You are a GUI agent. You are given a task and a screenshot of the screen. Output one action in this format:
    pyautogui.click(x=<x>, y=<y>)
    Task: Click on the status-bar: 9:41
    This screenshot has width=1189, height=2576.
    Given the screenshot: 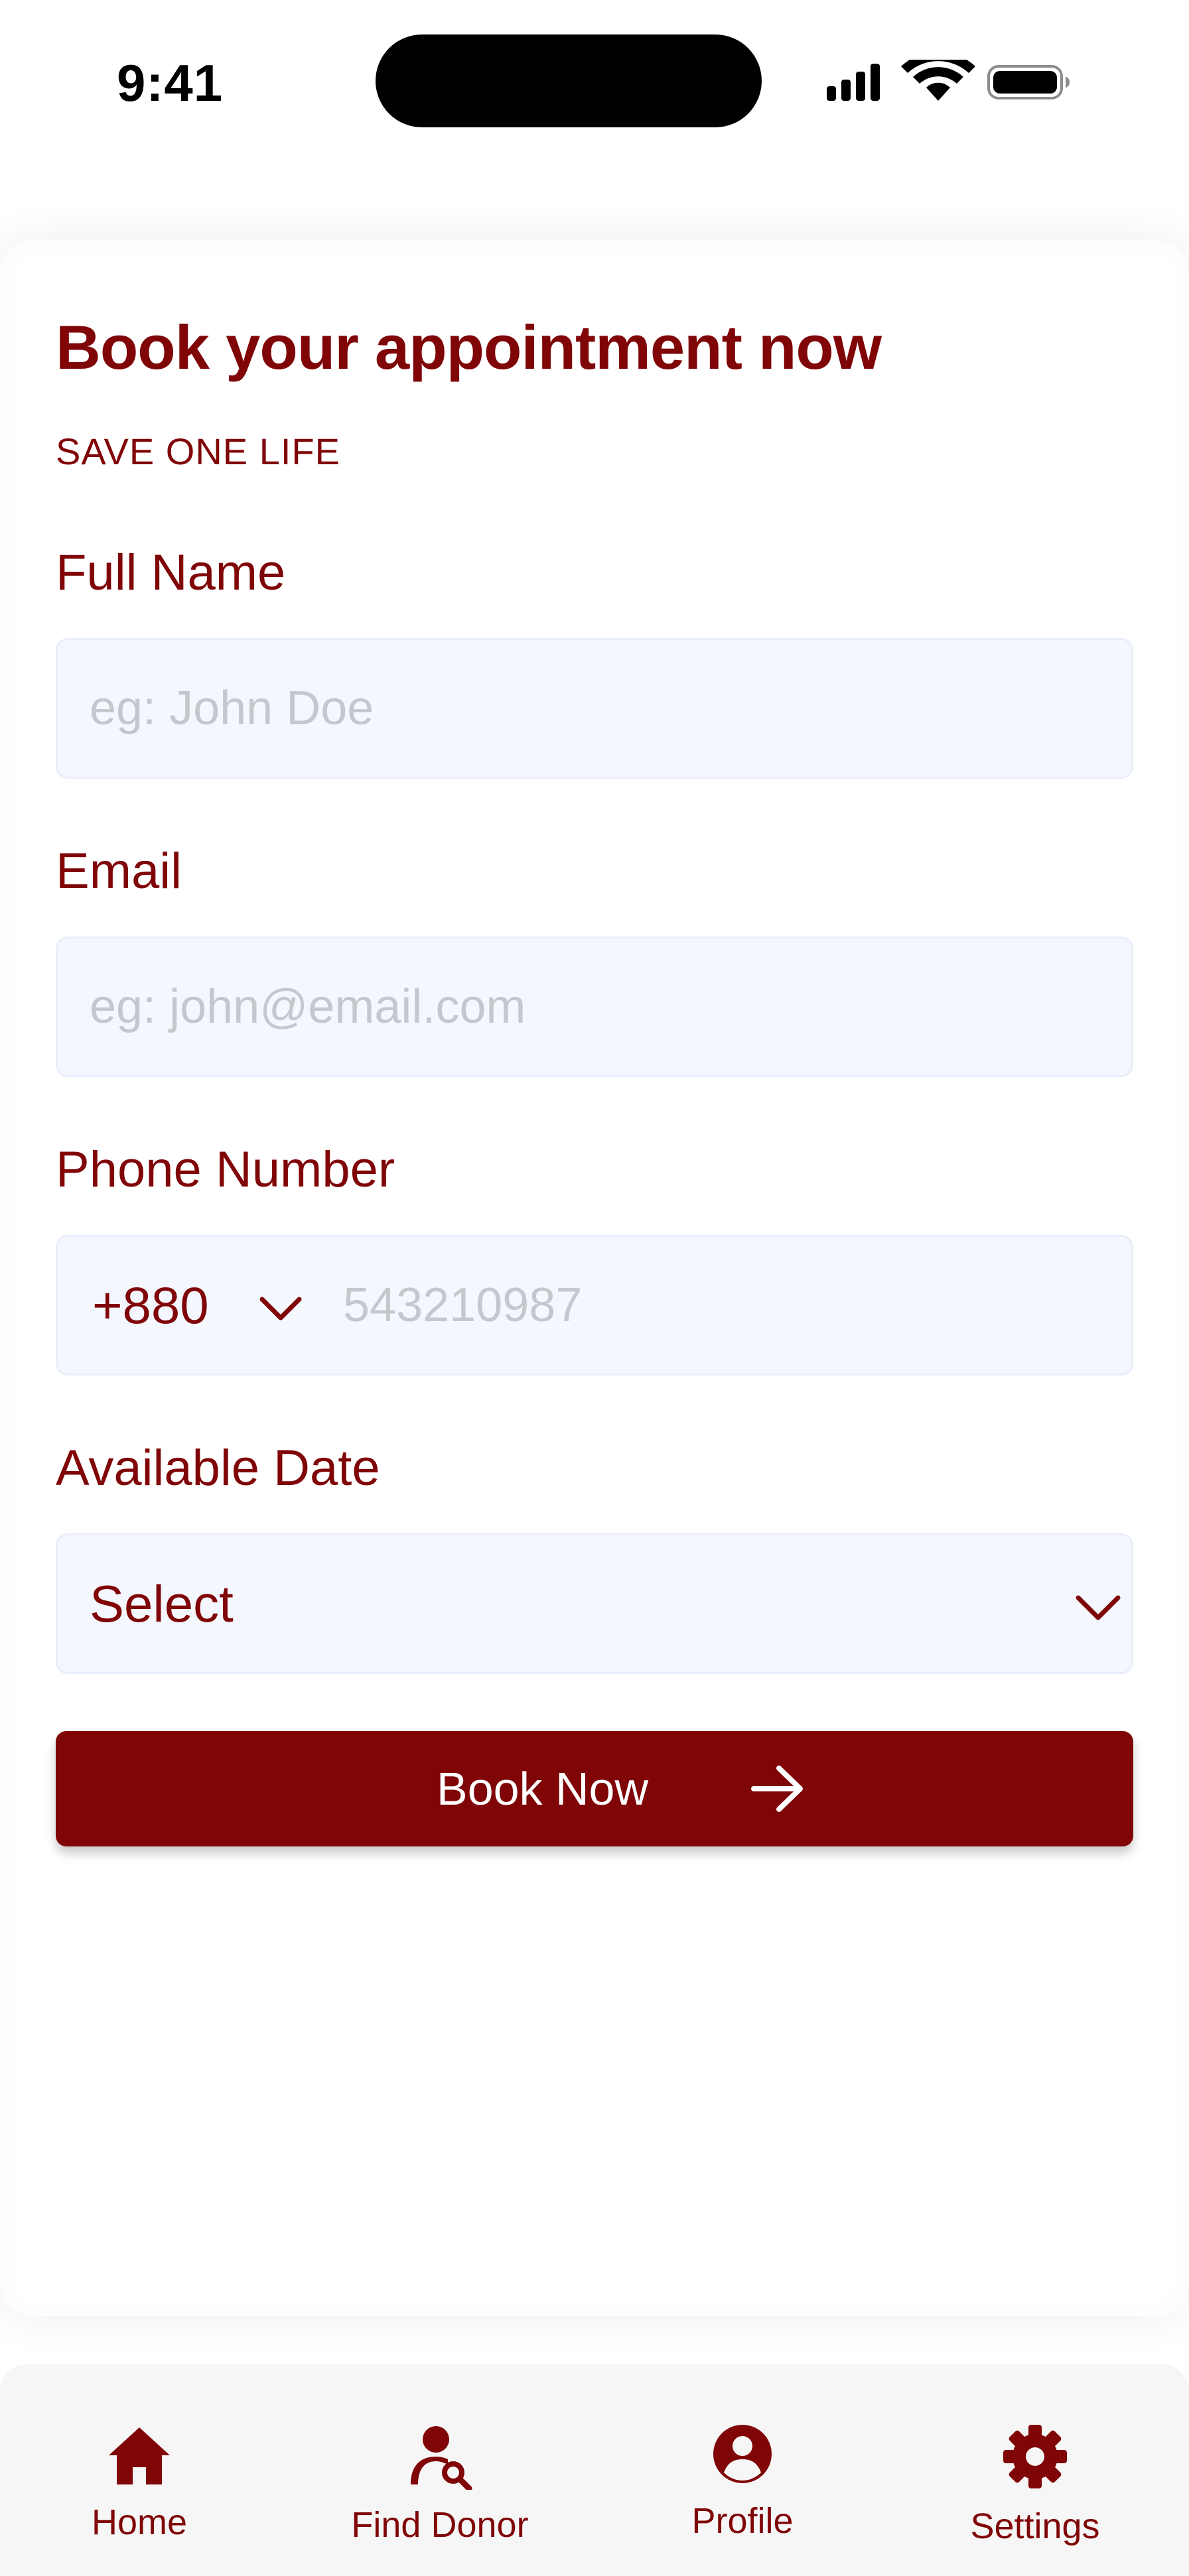 What is the action you would take?
    pyautogui.click(x=595, y=83)
    